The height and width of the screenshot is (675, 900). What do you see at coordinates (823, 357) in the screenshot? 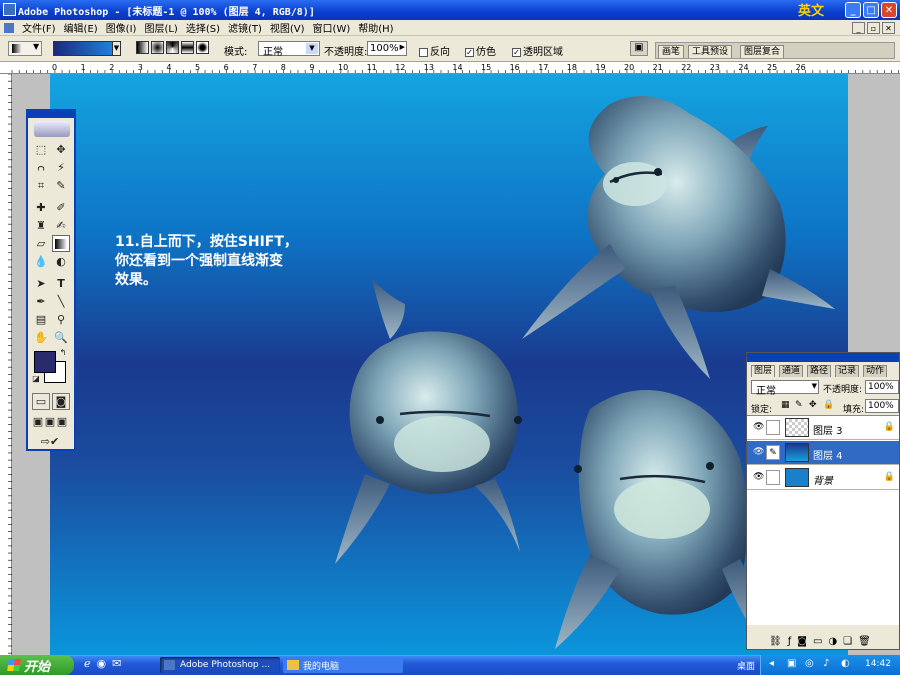
I see `layers-panel-title-bar` at bounding box center [823, 357].